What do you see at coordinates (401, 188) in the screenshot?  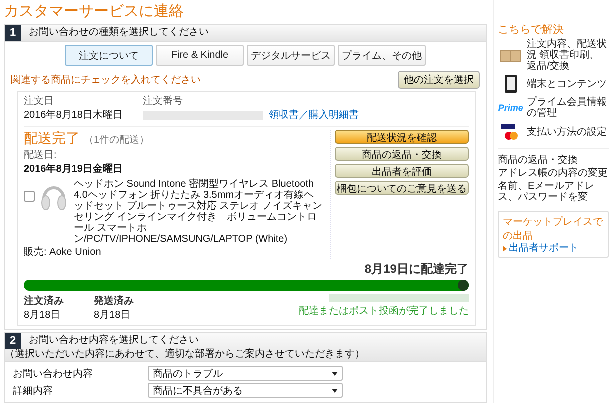 I see `action-button: 梱包についてのご意見を送る` at bounding box center [401, 188].